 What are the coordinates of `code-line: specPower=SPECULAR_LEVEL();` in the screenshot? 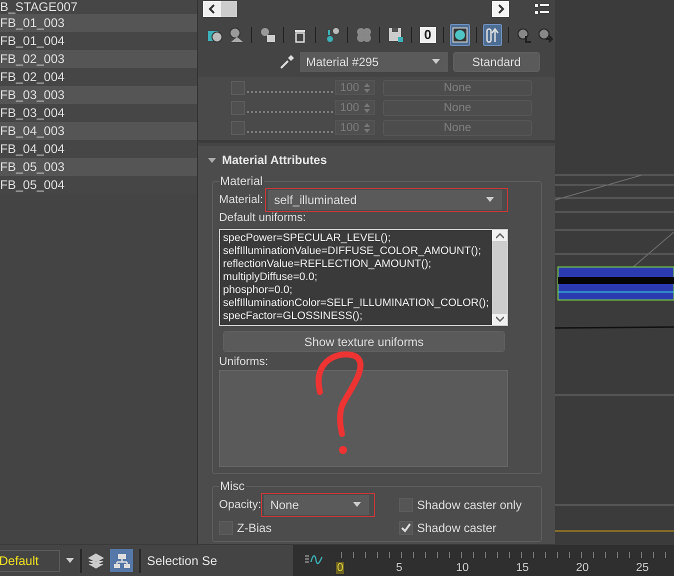 It's located at (307, 238).